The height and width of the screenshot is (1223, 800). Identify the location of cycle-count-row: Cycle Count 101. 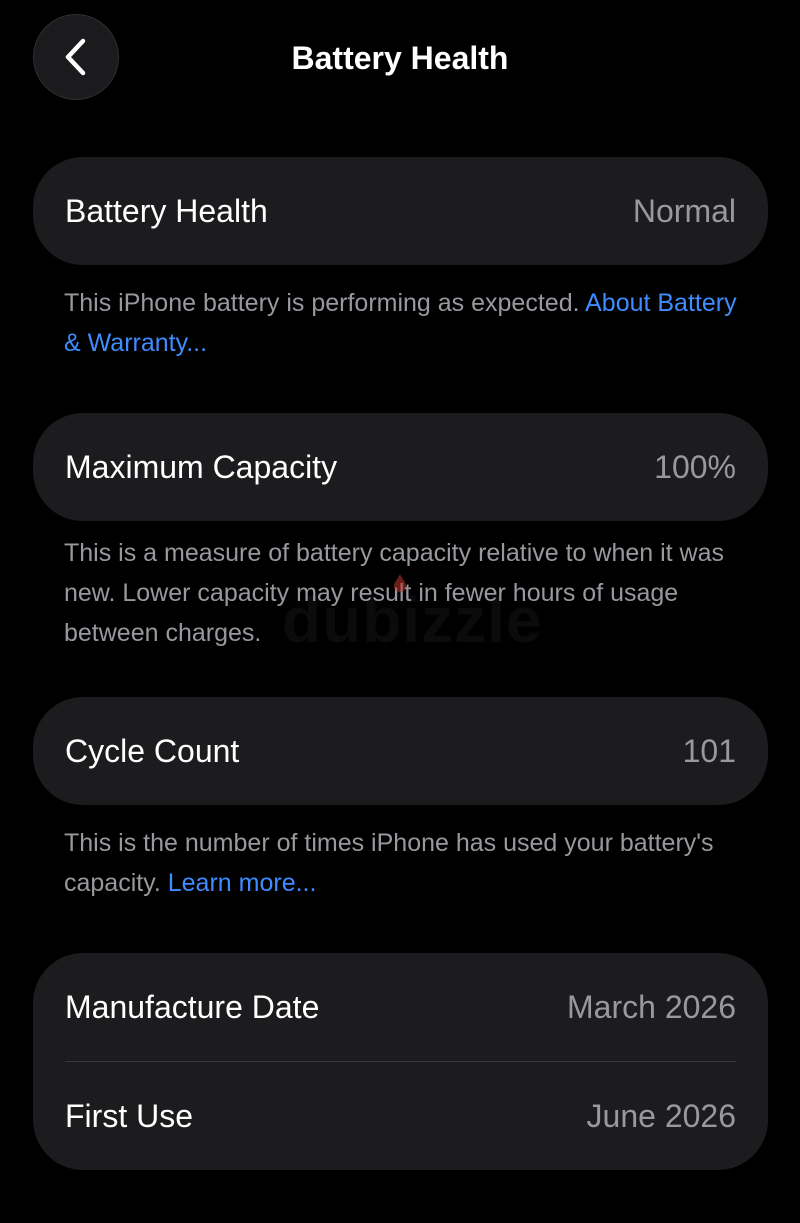
(400, 751).